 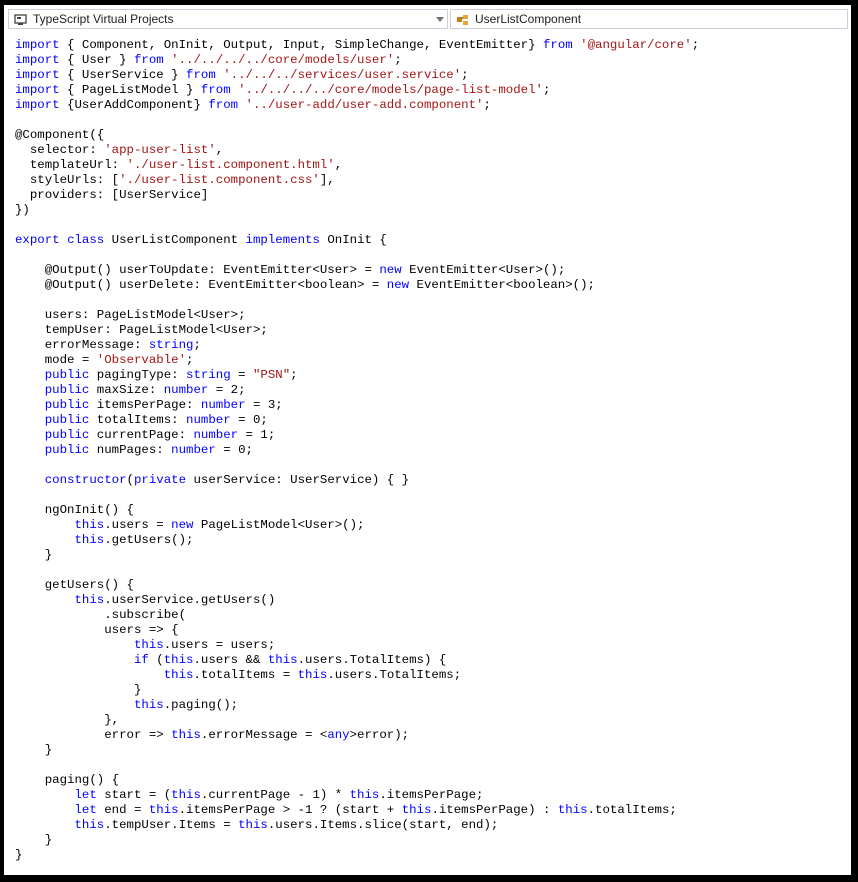 I want to click on code-keyword: number, so click(x=216, y=435).